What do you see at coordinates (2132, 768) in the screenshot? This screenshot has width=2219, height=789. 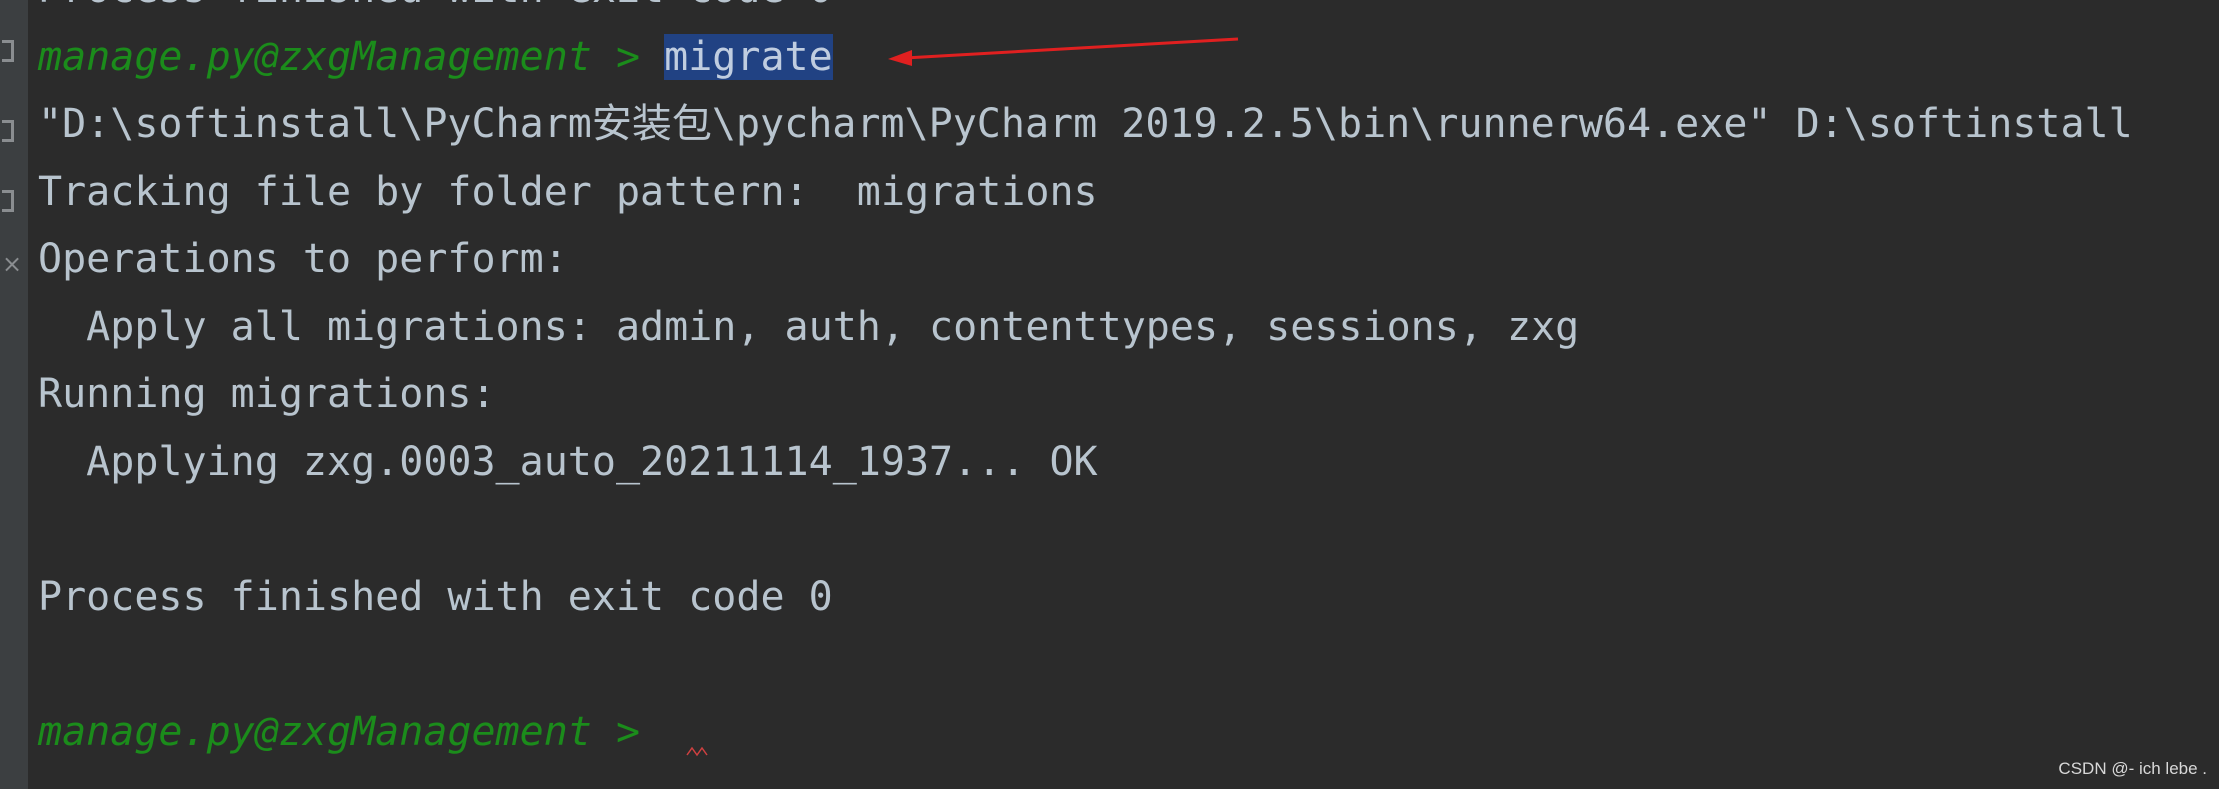 I see `watermark: CSDN @- ich lebe .` at bounding box center [2132, 768].